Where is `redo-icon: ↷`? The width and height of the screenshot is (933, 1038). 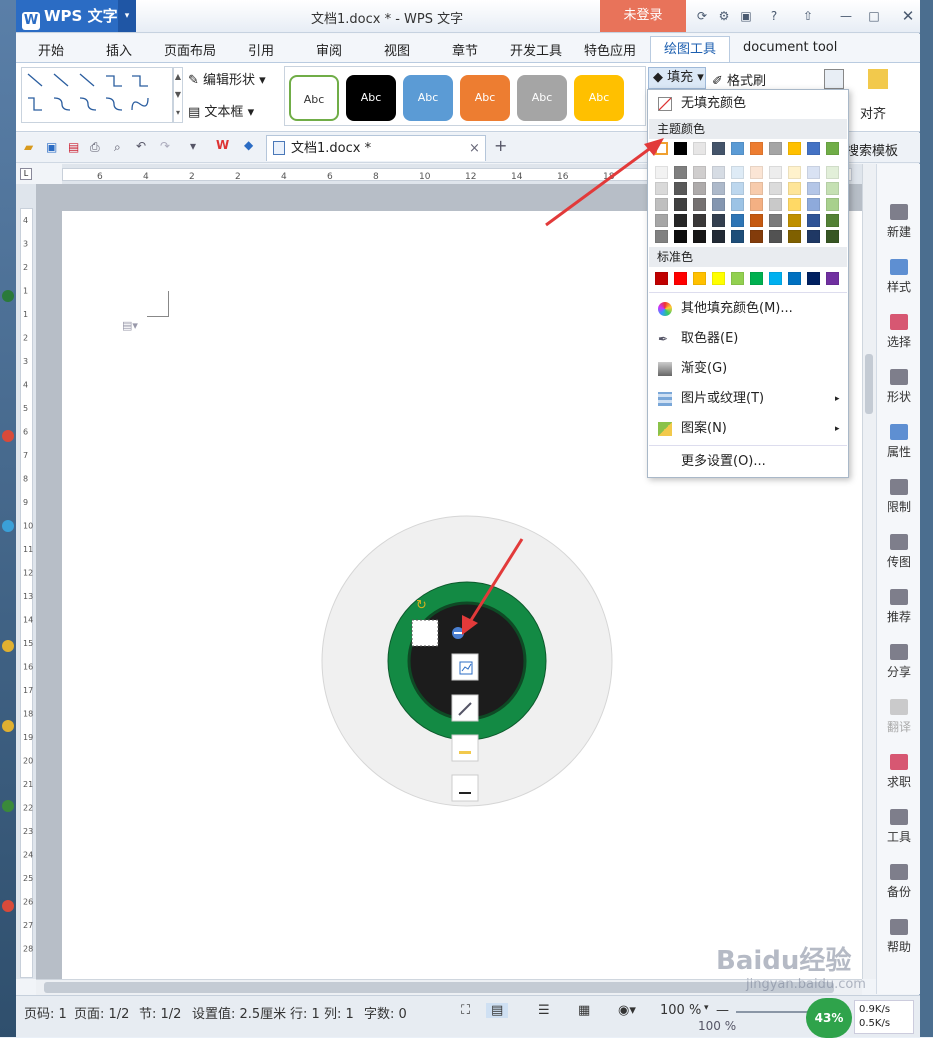
redo-icon: ↷ is located at coordinates (165, 146).